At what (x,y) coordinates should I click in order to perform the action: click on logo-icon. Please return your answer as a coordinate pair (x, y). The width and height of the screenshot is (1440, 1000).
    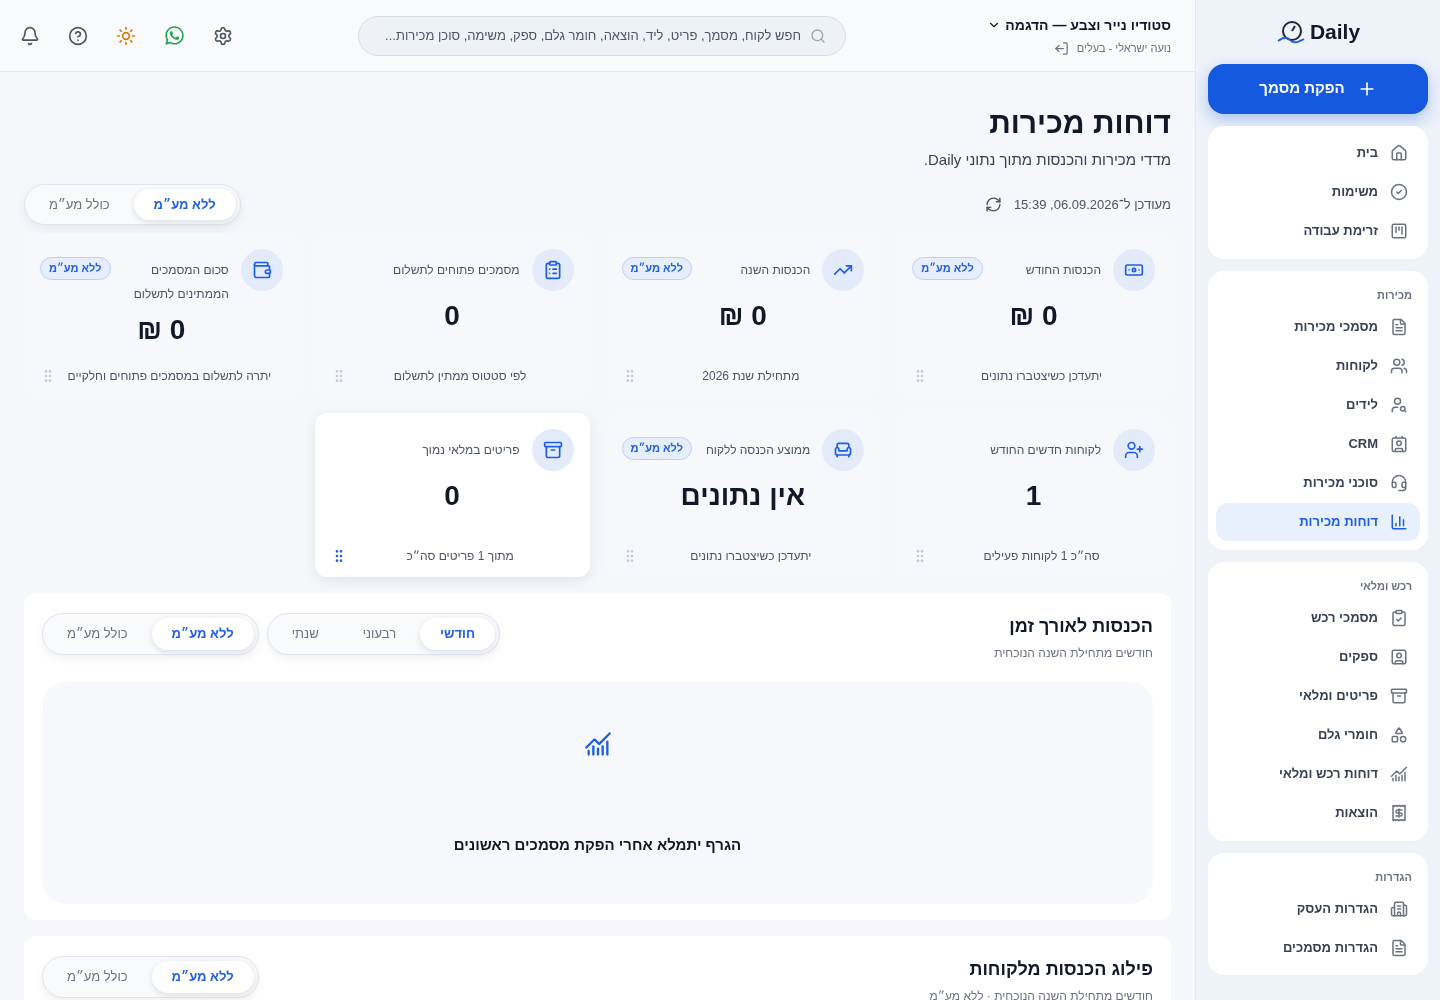
    Looking at the image, I should click on (1290, 31).